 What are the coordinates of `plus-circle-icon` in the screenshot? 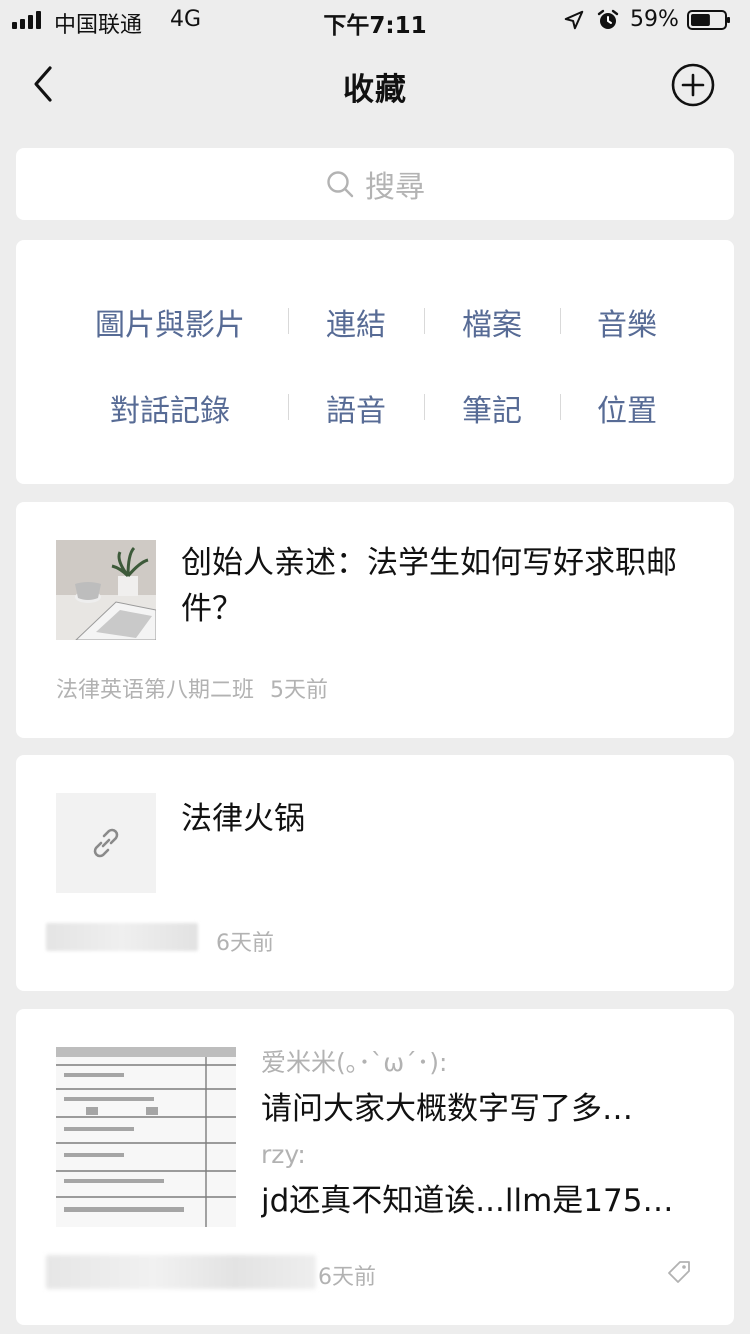 It's located at (693, 85).